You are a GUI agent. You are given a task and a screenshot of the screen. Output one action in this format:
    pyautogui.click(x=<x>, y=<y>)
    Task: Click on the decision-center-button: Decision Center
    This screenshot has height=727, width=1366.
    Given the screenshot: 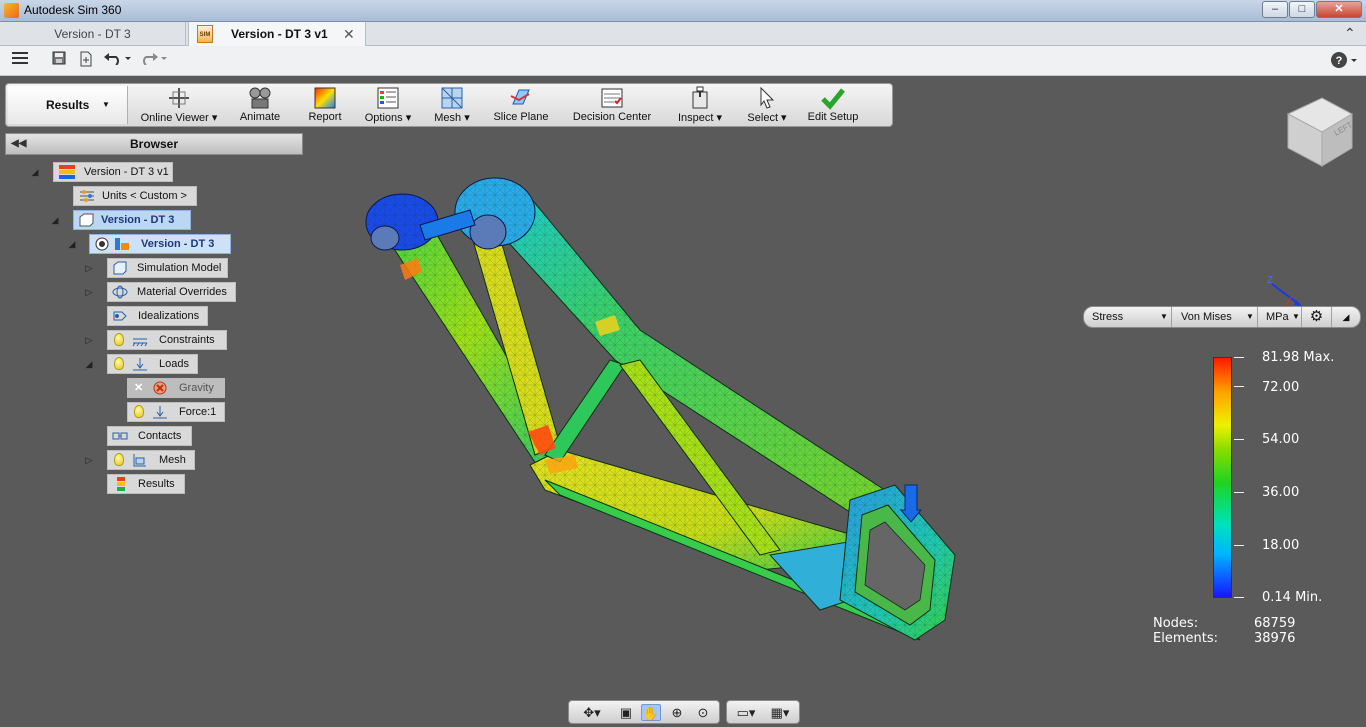 What is the action you would take?
    pyautogui.click(x=612, y=105)
    